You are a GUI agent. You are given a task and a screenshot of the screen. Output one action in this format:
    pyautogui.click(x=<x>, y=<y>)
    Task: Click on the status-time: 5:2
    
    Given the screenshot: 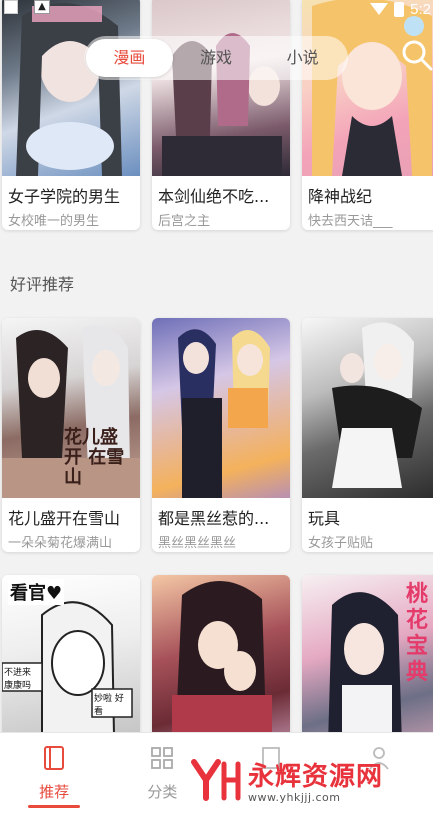 What is the action you would take?
    pyautogui.click(x=420, y=9)
    